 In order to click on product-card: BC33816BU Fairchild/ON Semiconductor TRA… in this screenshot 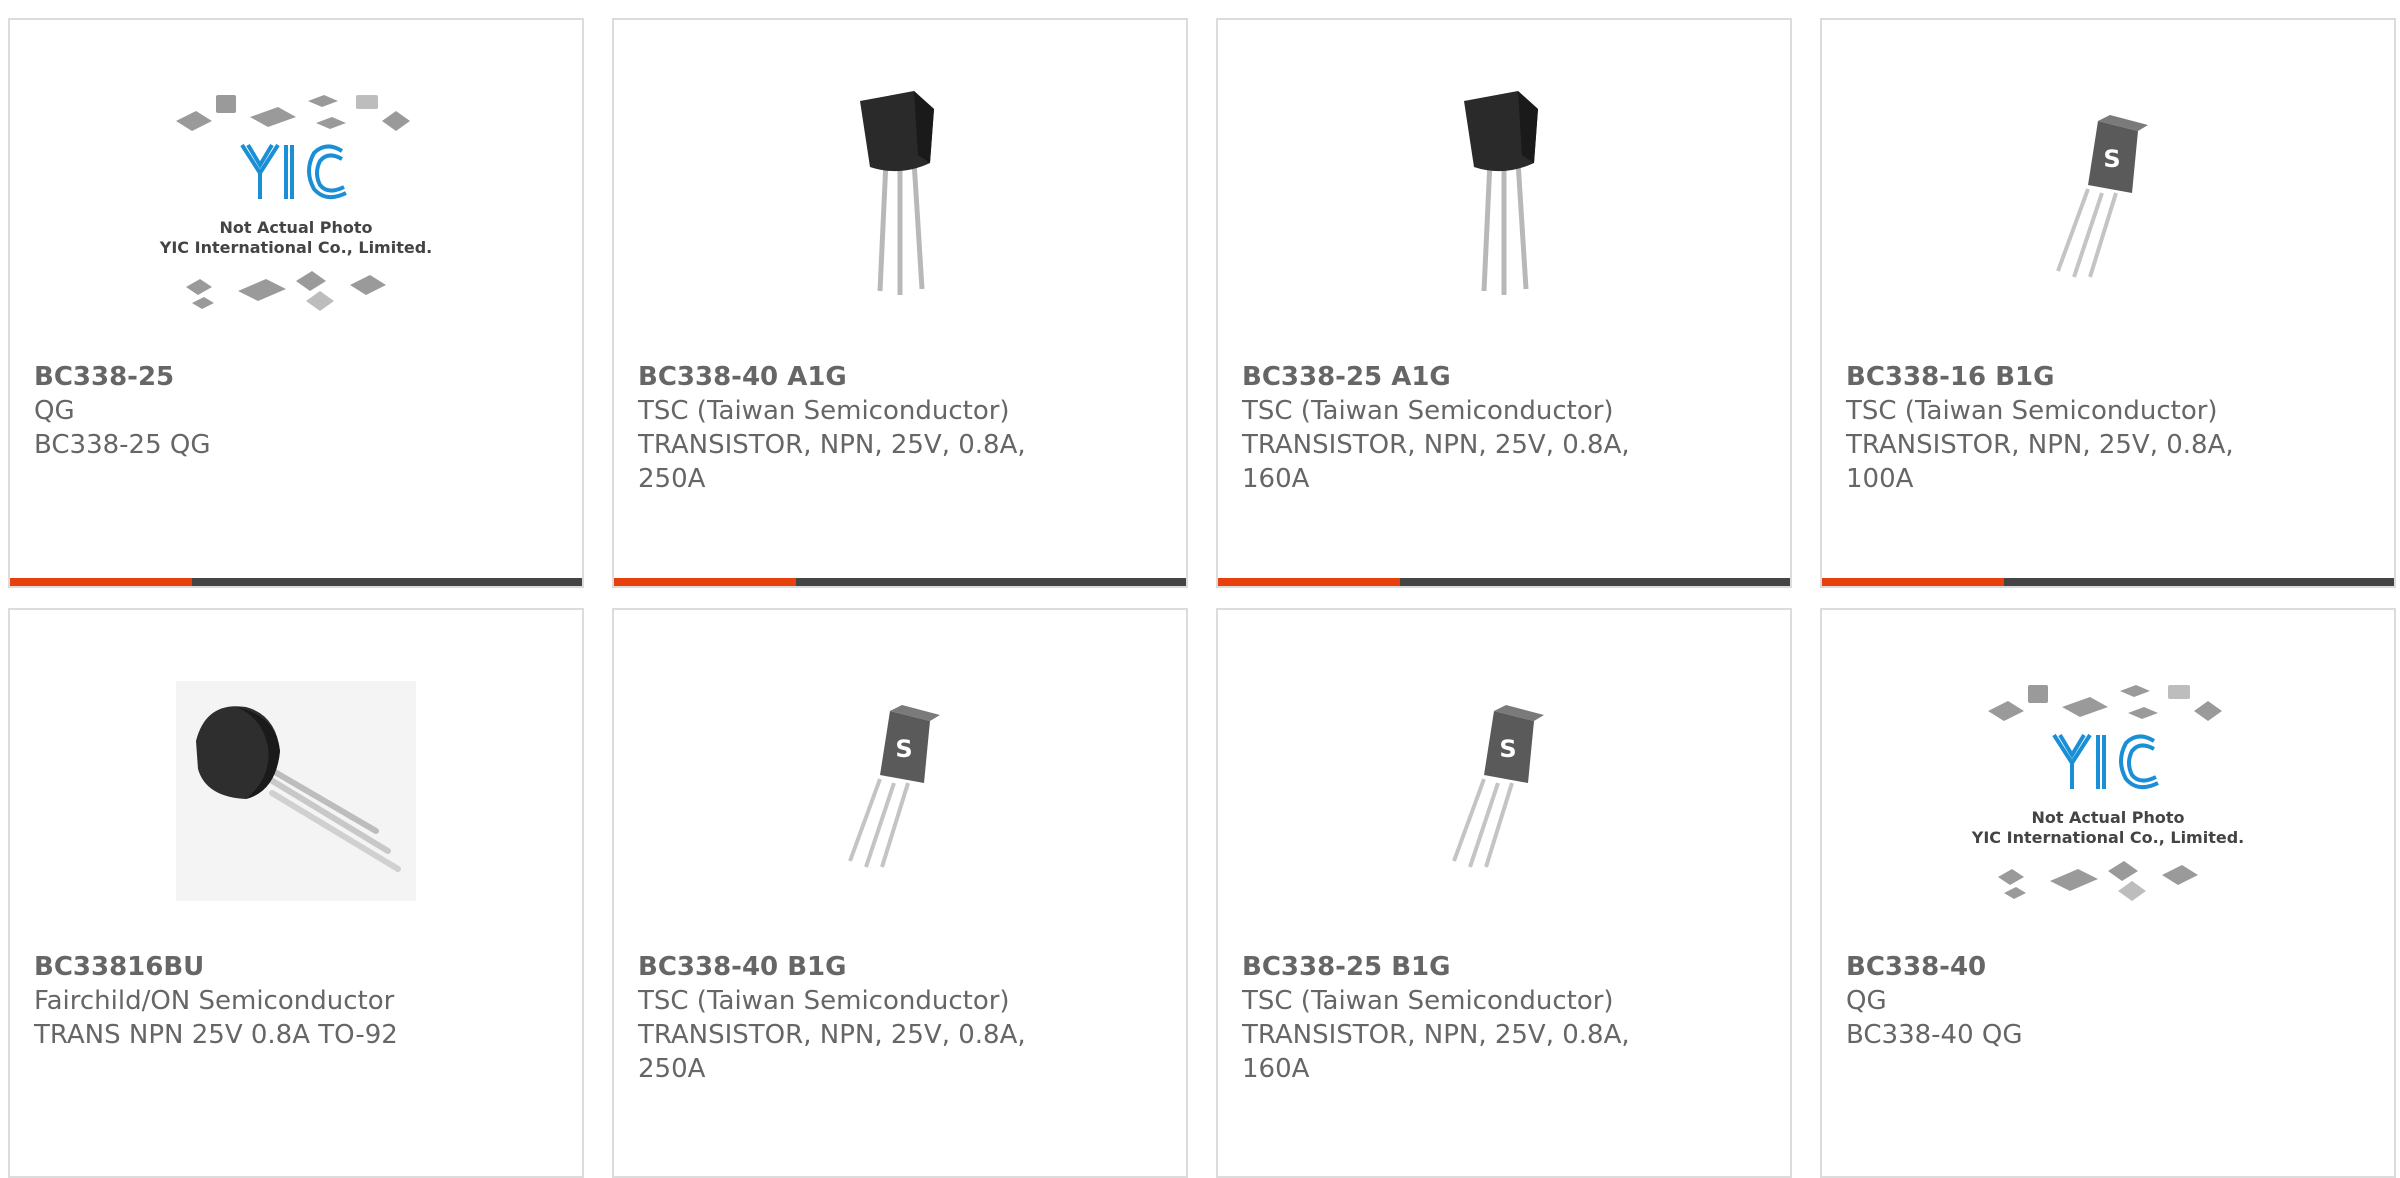, I will do `click(296, 893)`.